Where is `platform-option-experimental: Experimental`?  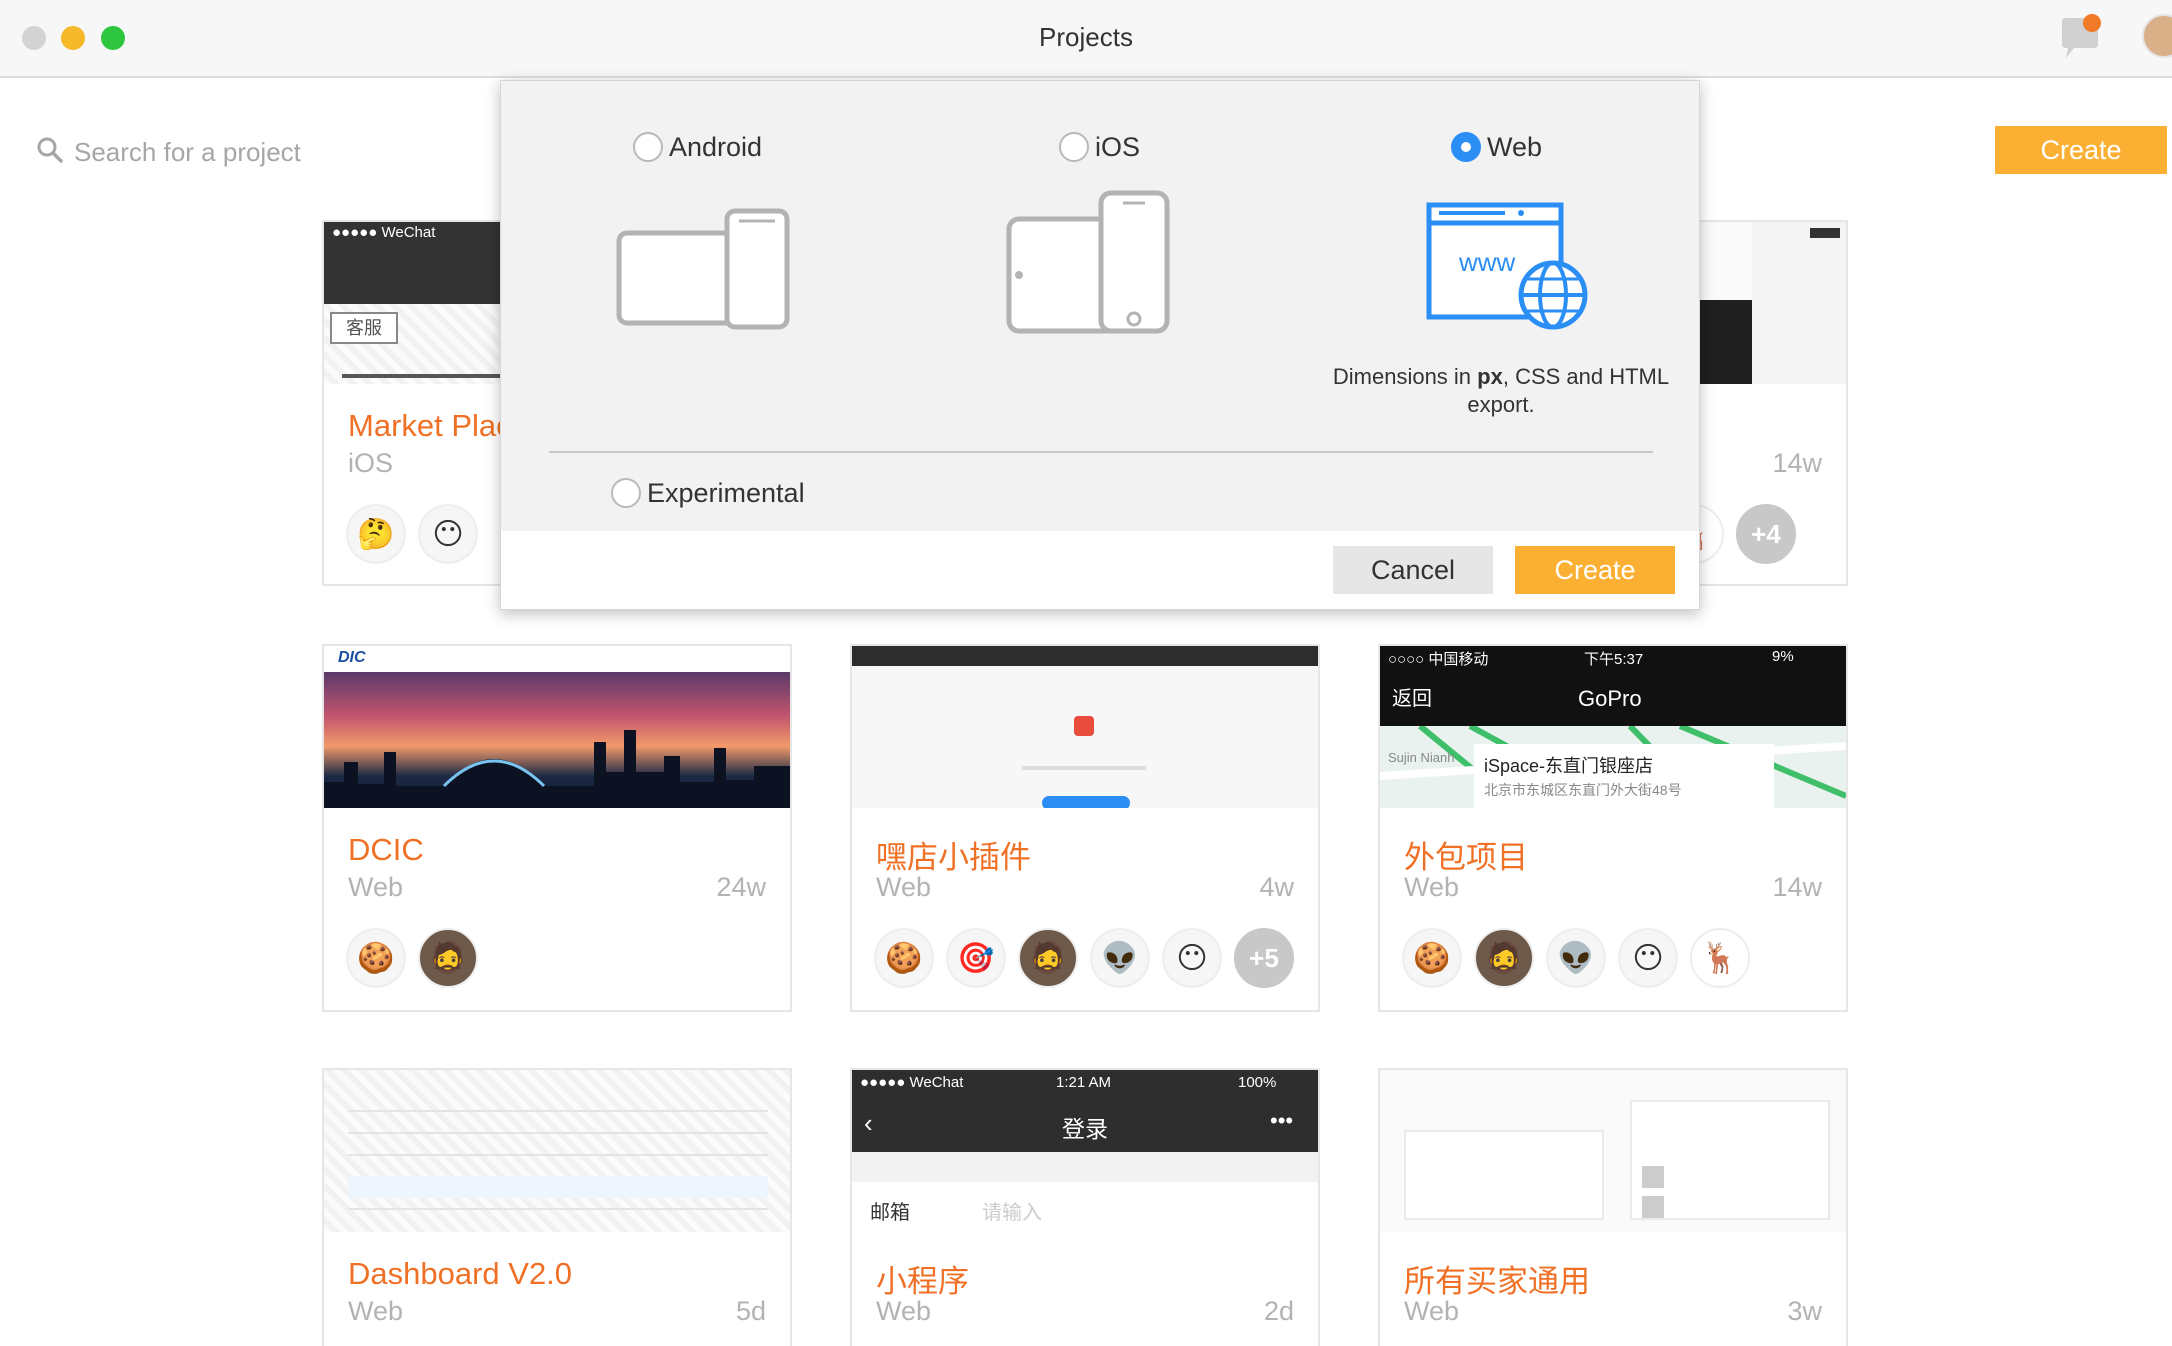
platform-option-experimental: Experimental is located at coordinates (708, 493).